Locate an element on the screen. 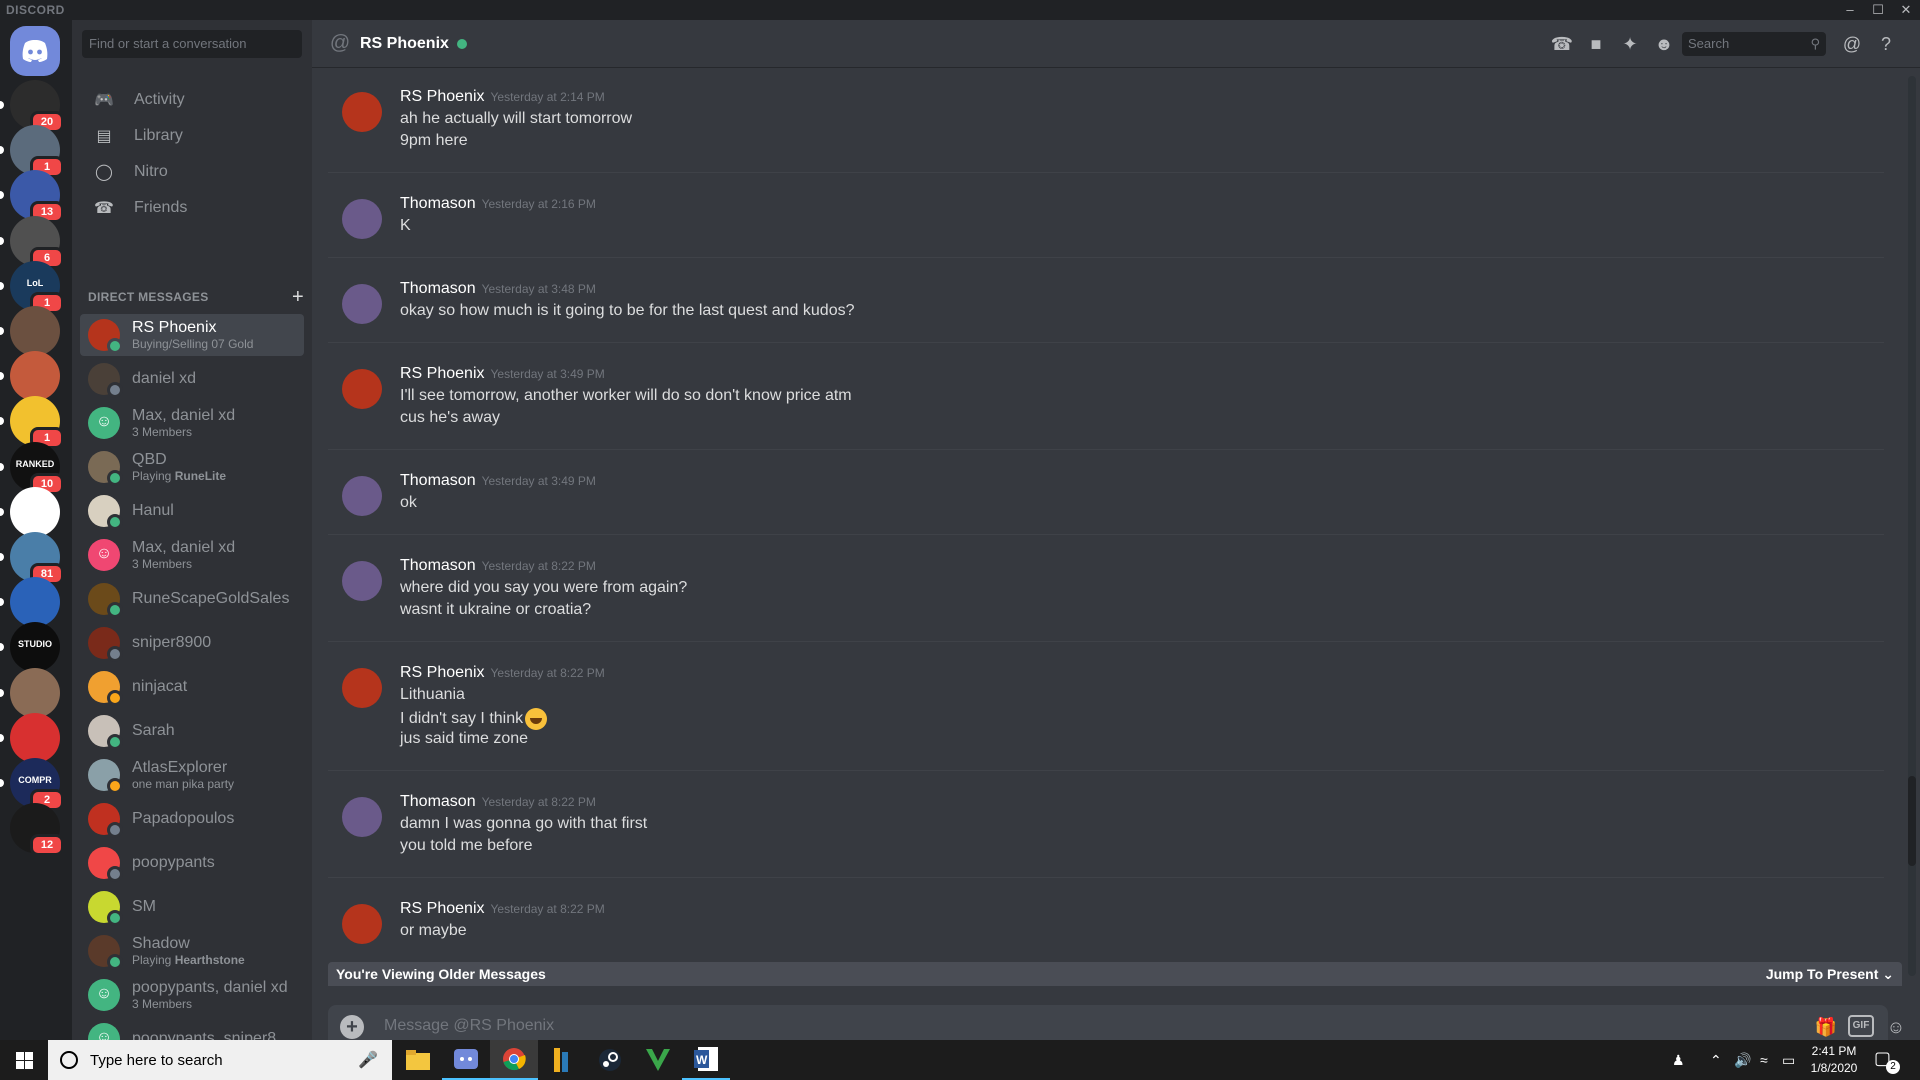 This screenshot has height=1080, width=1920. dm-item: Papadopoulos is located at coordinates (192, 819).